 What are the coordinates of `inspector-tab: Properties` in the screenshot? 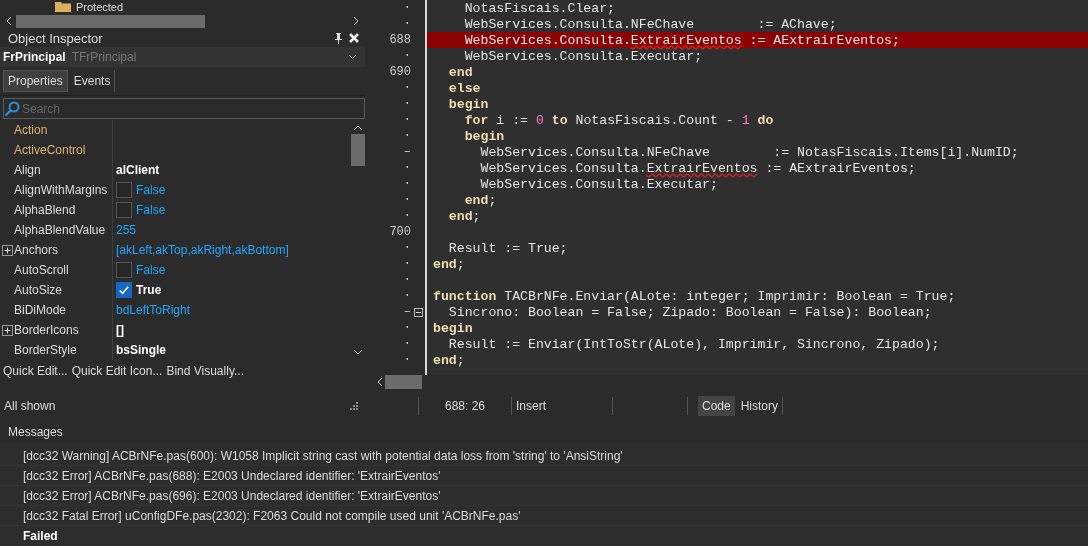 It's located at (35, 81).